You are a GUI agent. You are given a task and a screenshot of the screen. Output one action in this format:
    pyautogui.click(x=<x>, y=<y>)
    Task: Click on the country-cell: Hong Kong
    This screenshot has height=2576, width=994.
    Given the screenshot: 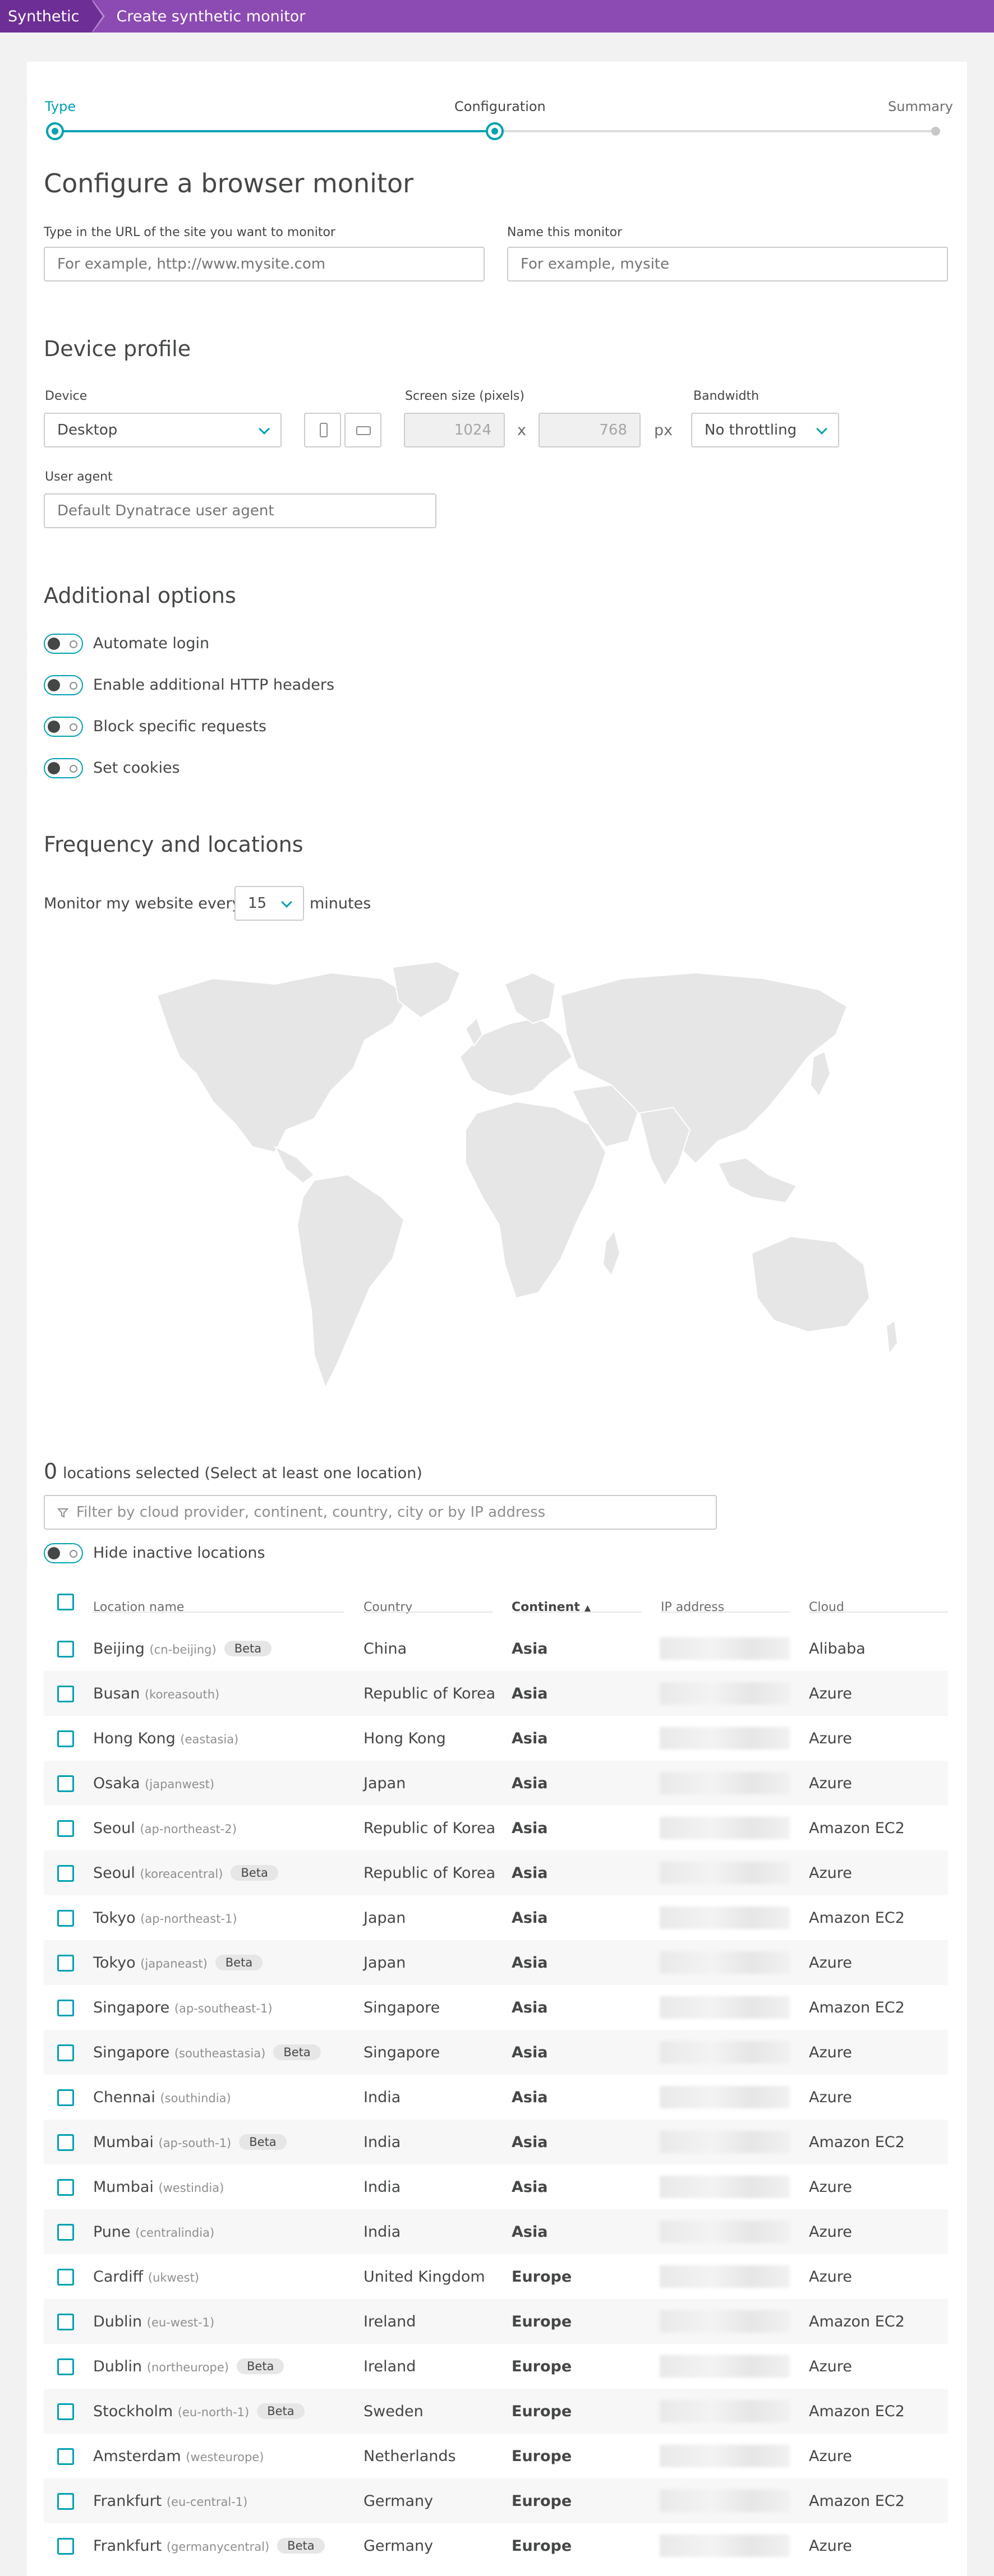 What is the action you would take?
    pyautogui.click(x=404, y=1738)
    